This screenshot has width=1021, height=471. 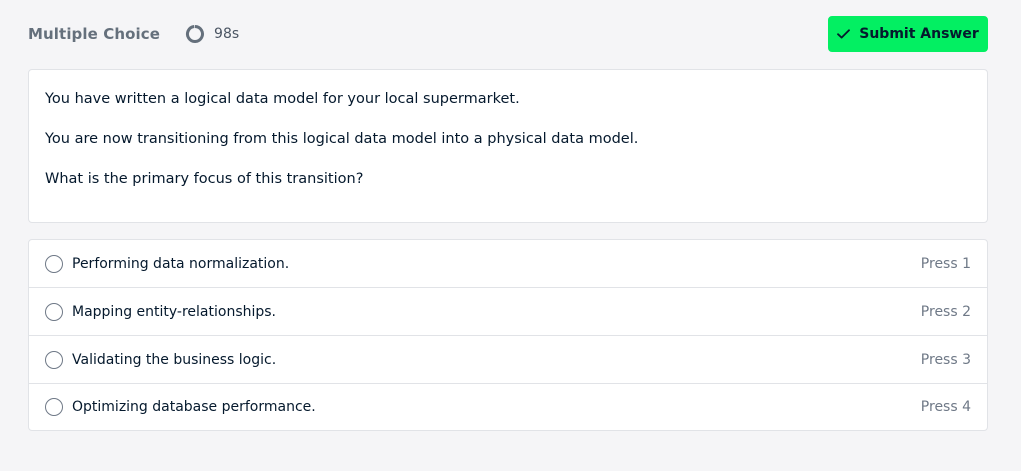 I want to click on keyboard-shortcut-hint: Press 3, so click(x=945, y=359).